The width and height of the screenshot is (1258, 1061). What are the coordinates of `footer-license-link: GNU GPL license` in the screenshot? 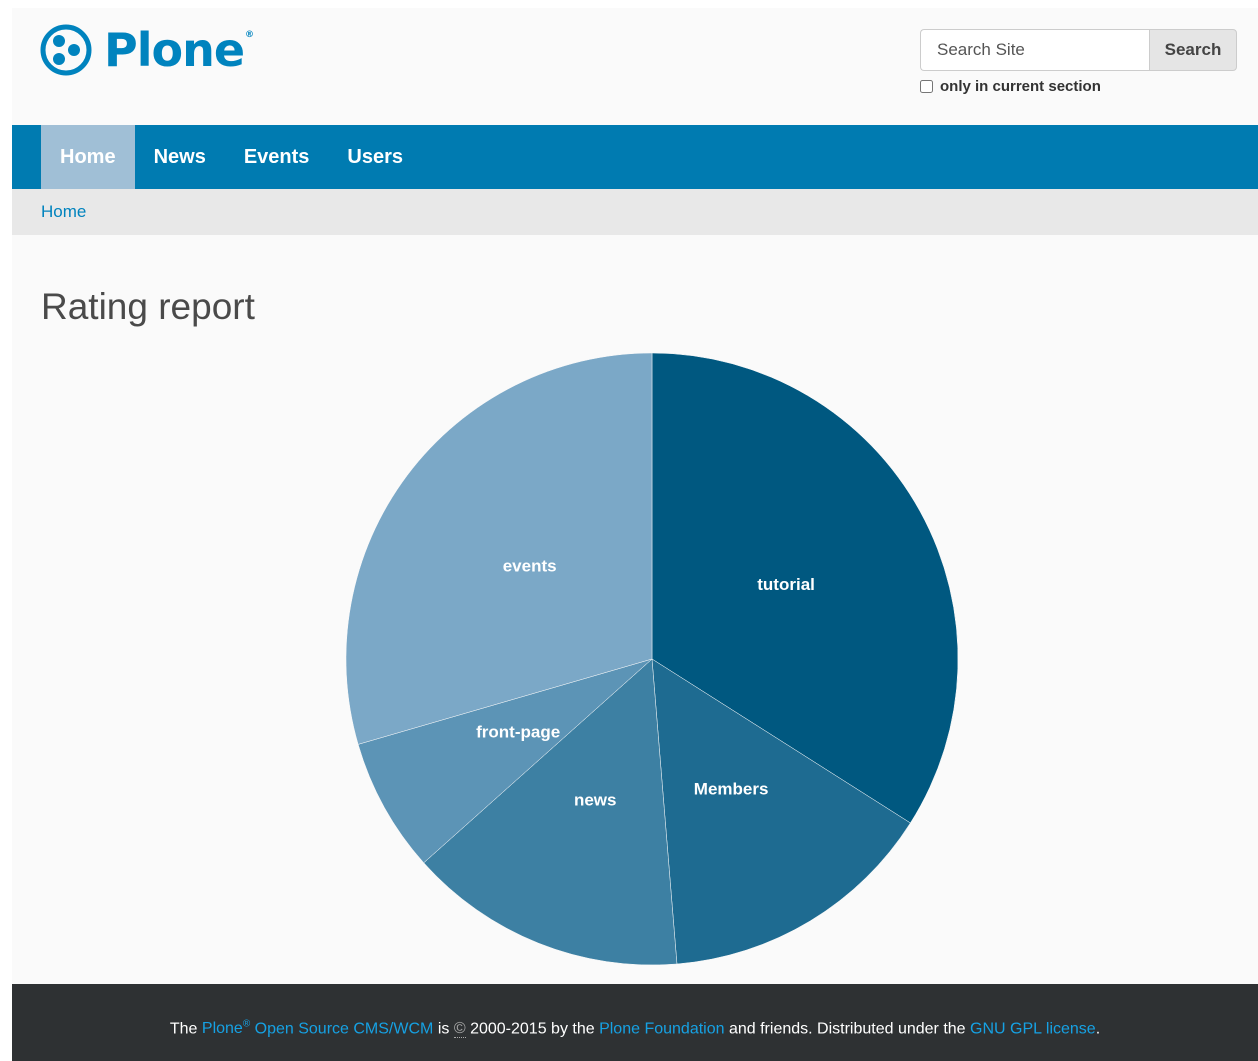 It's located at (1033, 1028).